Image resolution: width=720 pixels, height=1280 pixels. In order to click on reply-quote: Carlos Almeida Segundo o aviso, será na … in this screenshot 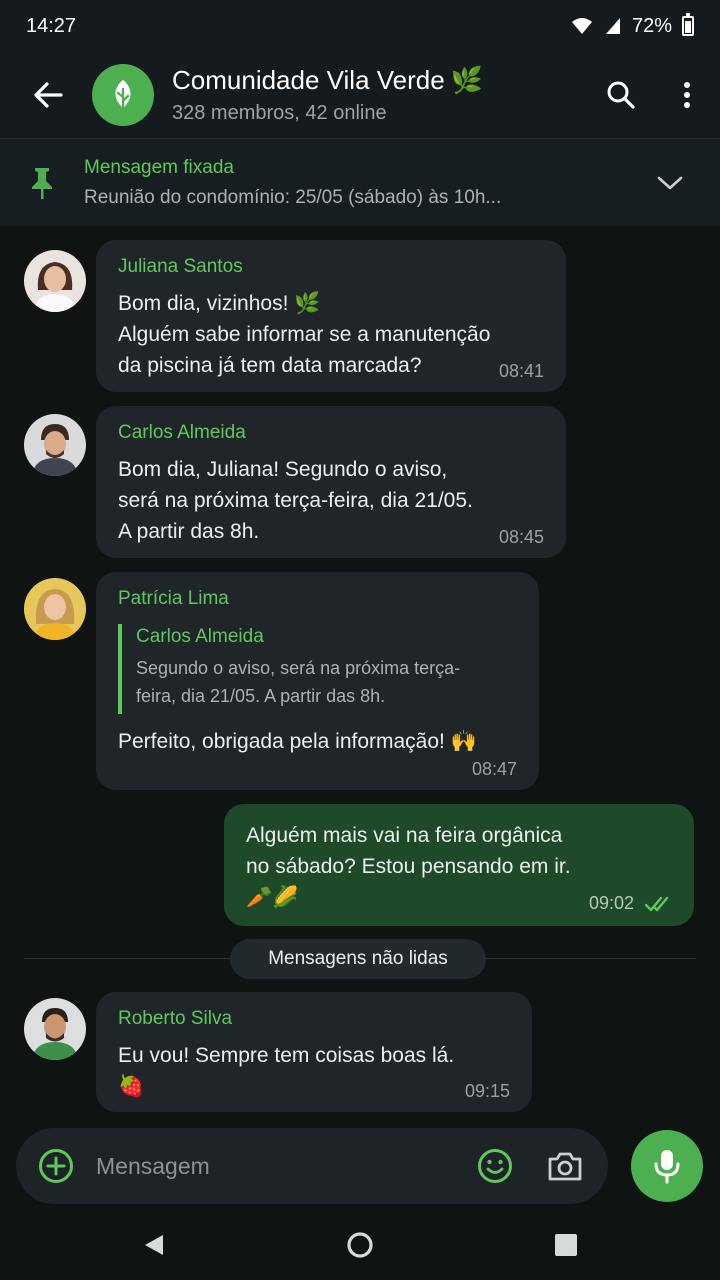, I will do `click(317, 669)`.